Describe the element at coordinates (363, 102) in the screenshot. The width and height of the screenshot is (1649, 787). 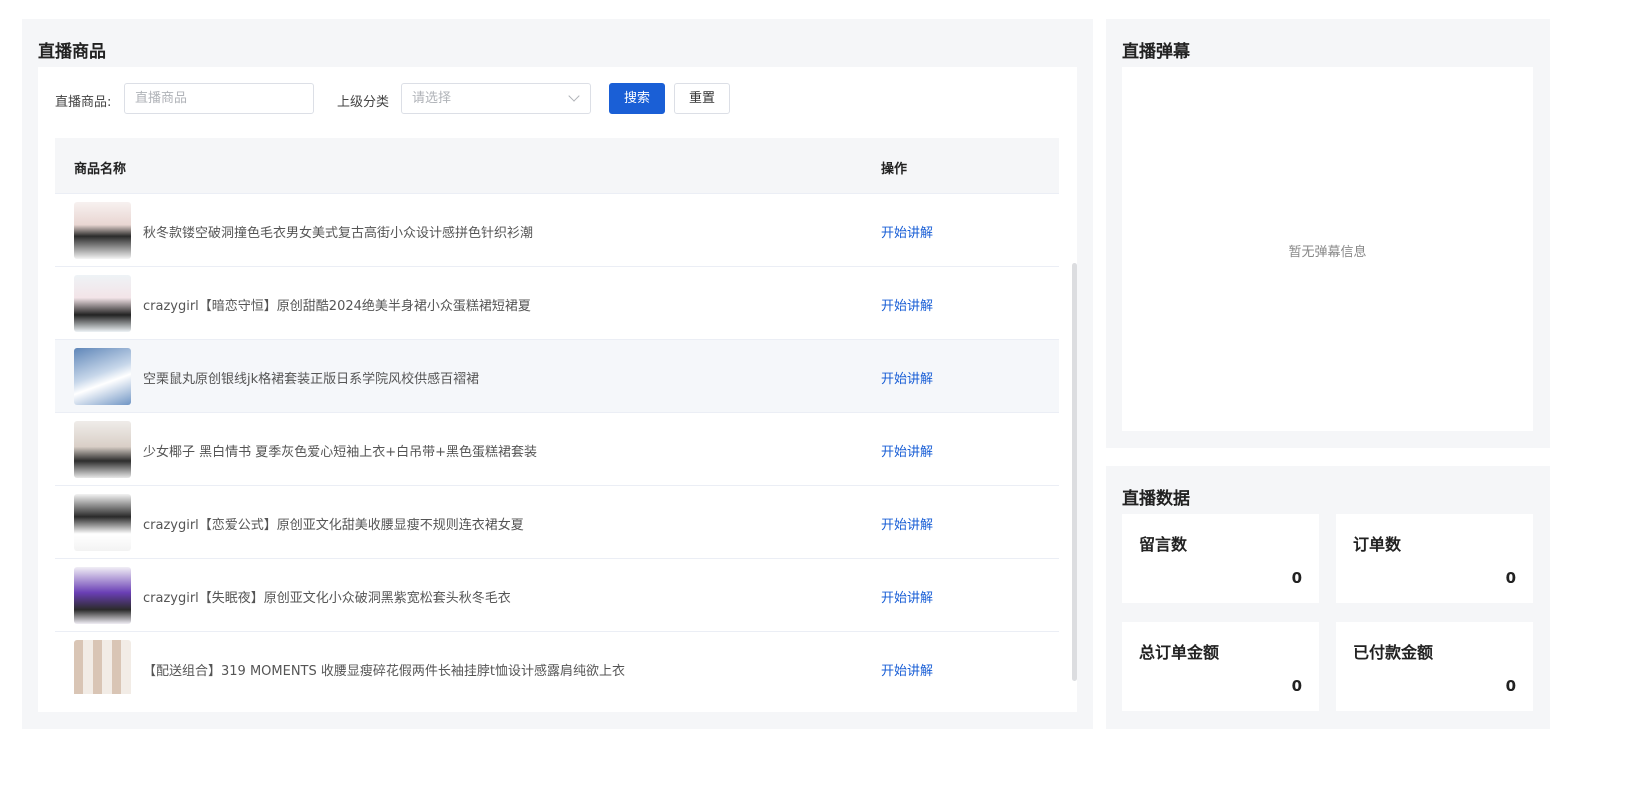
I see `category-filter-label: 上级分类` at that location.